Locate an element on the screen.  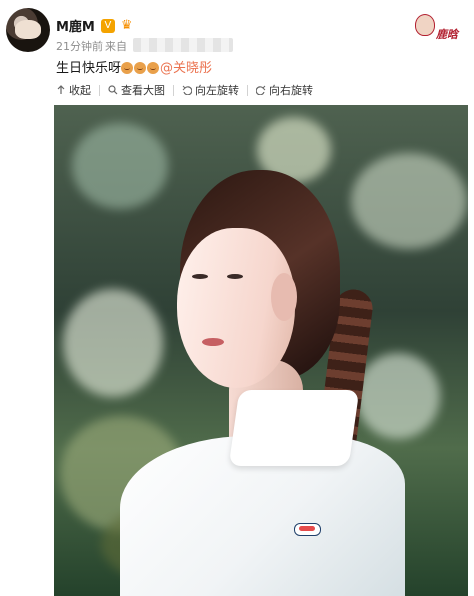
rotate-left-button: 向左旋转 is located at coordinates (210, 90).